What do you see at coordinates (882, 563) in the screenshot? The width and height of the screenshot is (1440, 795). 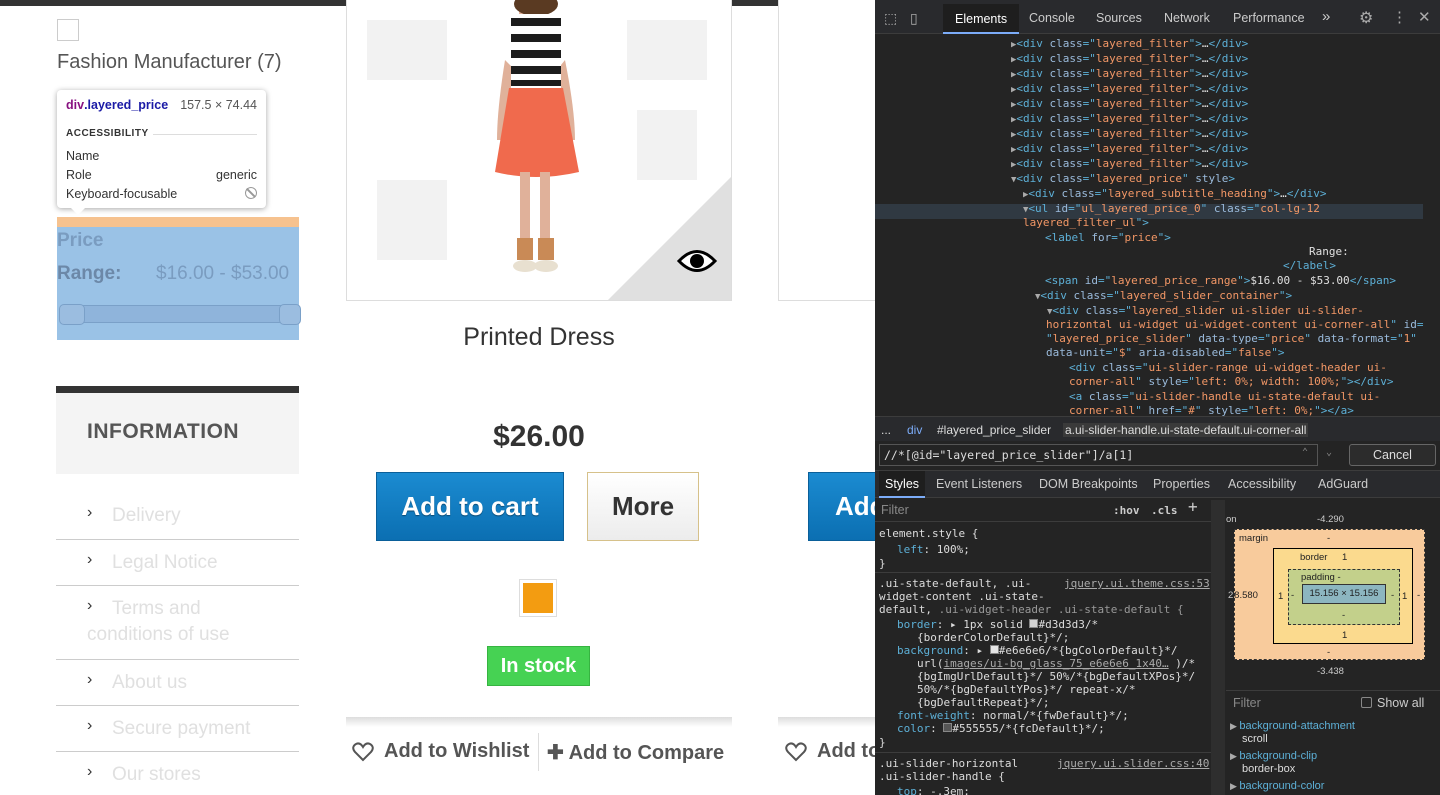 I see `css-rule: }` at bounding box center [882, 563].